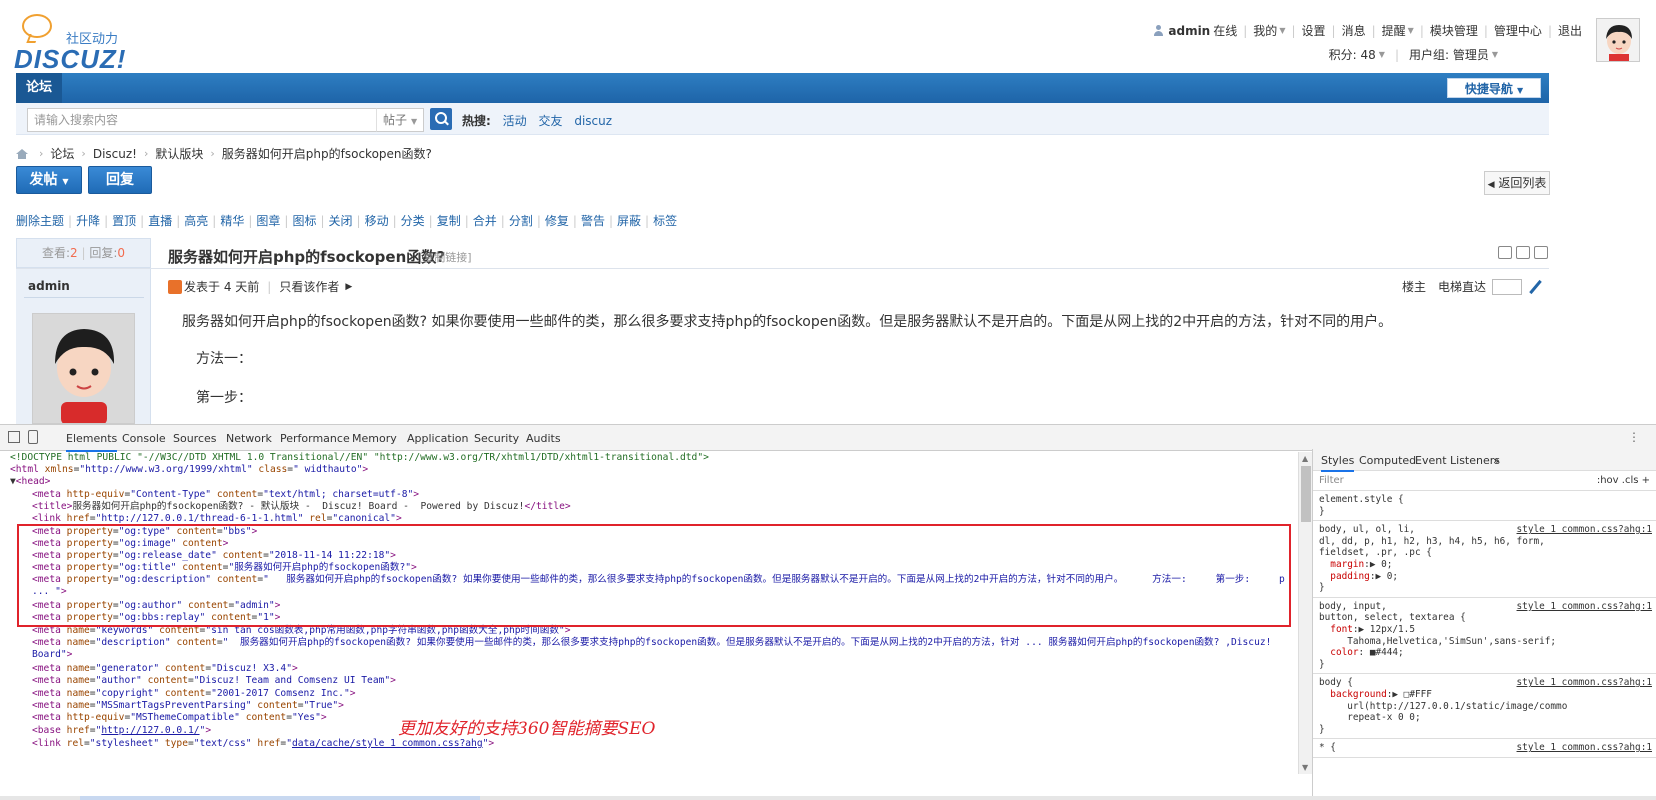 The width and height of the screenshot is (1656, 800). What do you see at coordinates (207, 120) in the screenshot?
I see `search-input: 请输入搜索内容` at bounding box center [207, 120].